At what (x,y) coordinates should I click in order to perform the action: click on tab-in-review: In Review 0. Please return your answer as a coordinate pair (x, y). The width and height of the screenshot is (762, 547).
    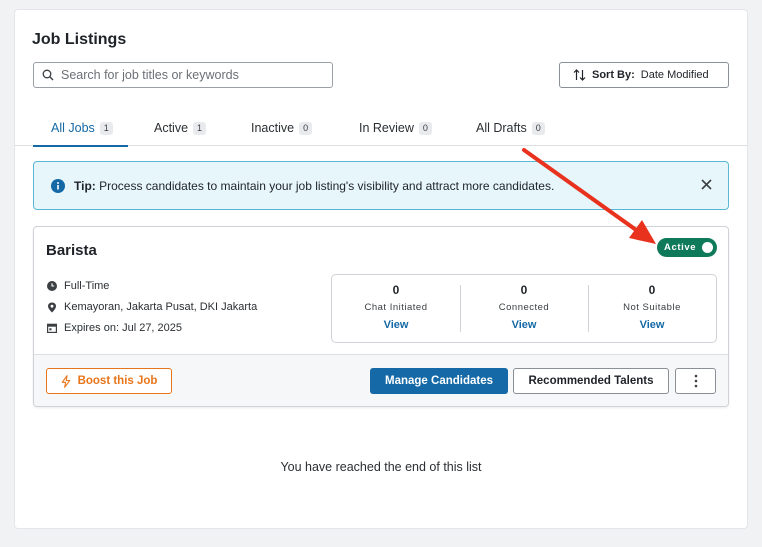
    Looking at the image, I should click on (395, 128).